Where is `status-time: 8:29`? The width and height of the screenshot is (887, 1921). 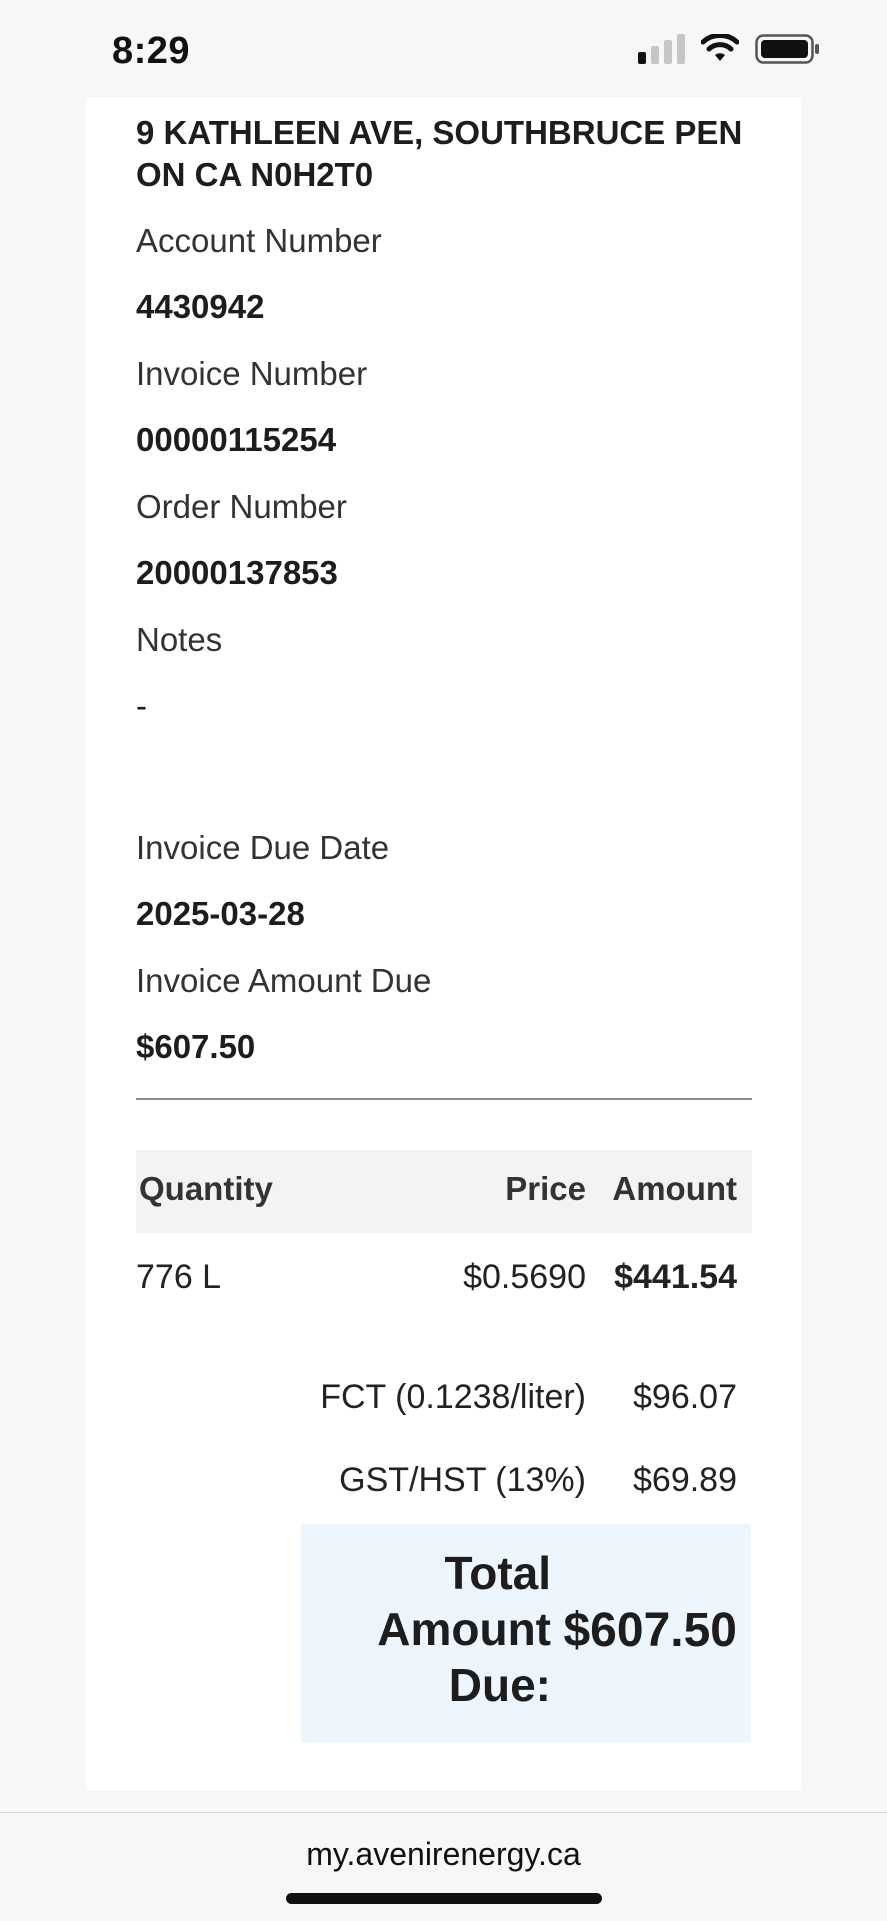
status-time: 8:29 is located at coordinates (151, 51).